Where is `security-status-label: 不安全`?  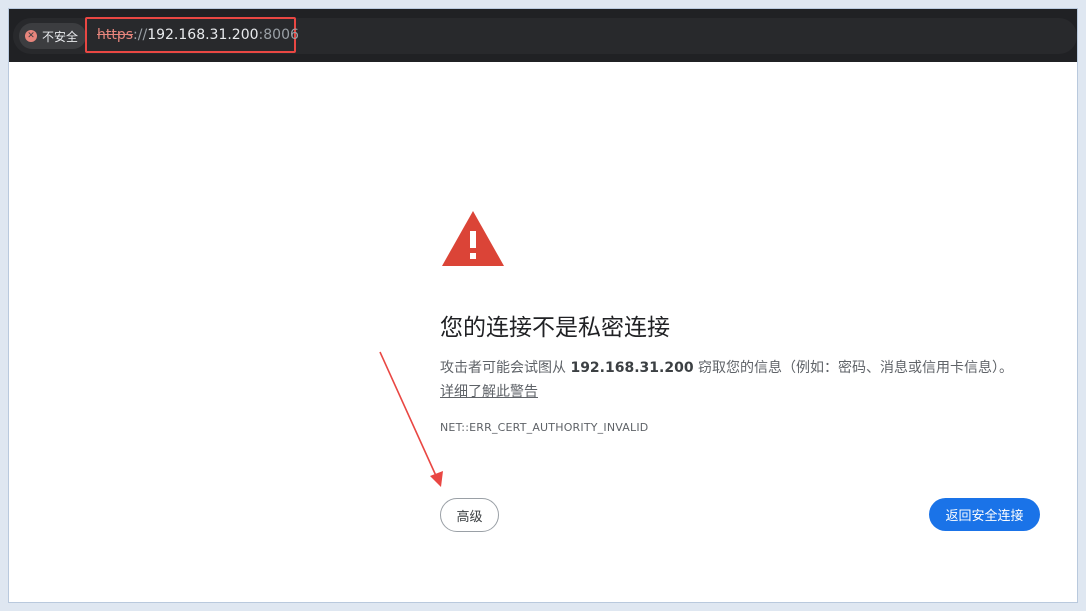 security-status-label: 不安全 is located at coordinates (60, 36).